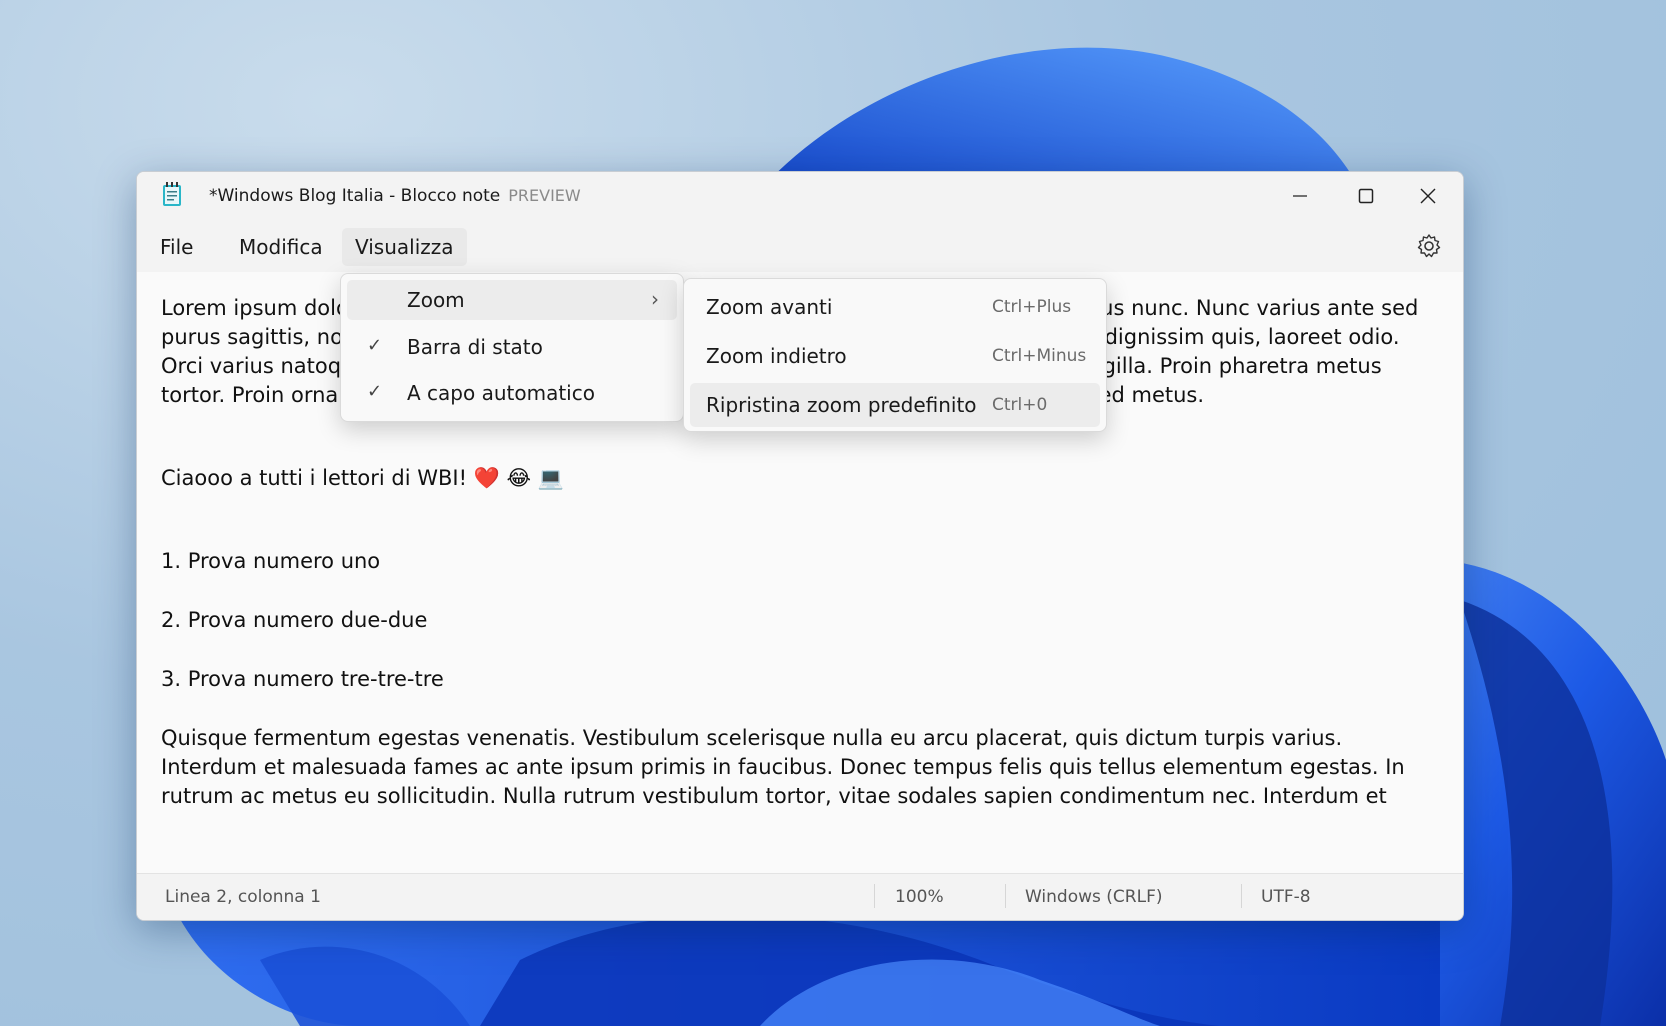  I want to click on editor-greeting-line: Ciaooo a tutti i lettori di WBI! ❤️ 😂 💻, so click(362, 478).